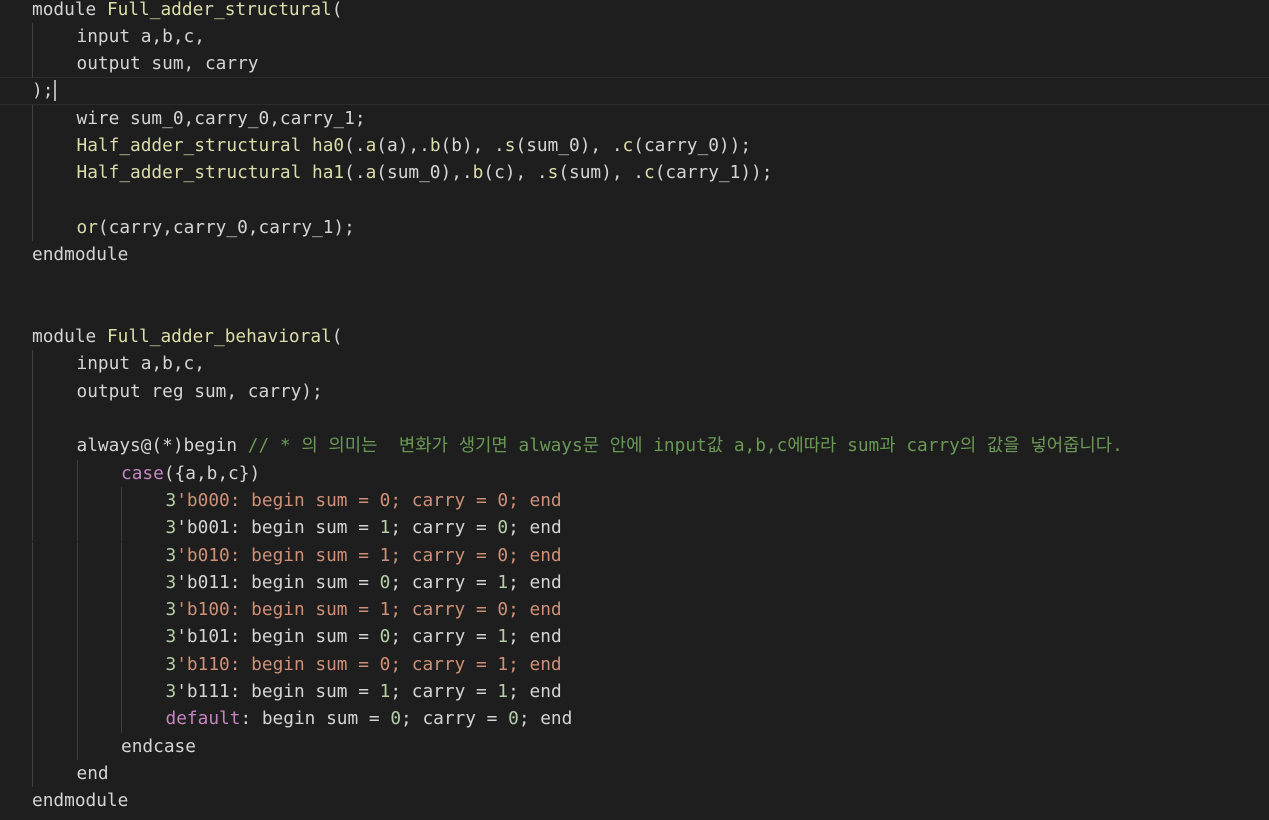  What do you see at coordinates (162, 446) in the screenshot?
I see `code-keyword: always@(*)begin` at bounding box center [162, 446].